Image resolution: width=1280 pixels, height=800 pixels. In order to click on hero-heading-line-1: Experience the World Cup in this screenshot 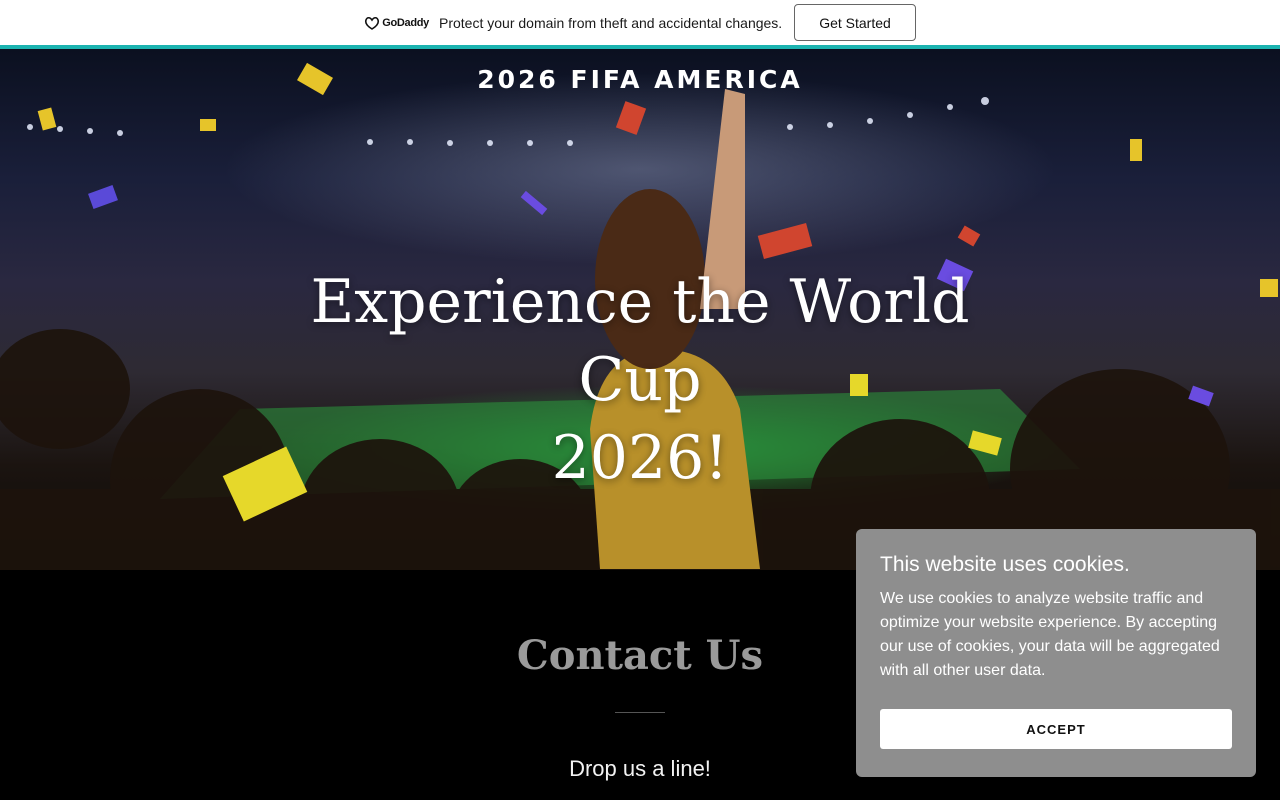, I will do `click(640, 341)`.